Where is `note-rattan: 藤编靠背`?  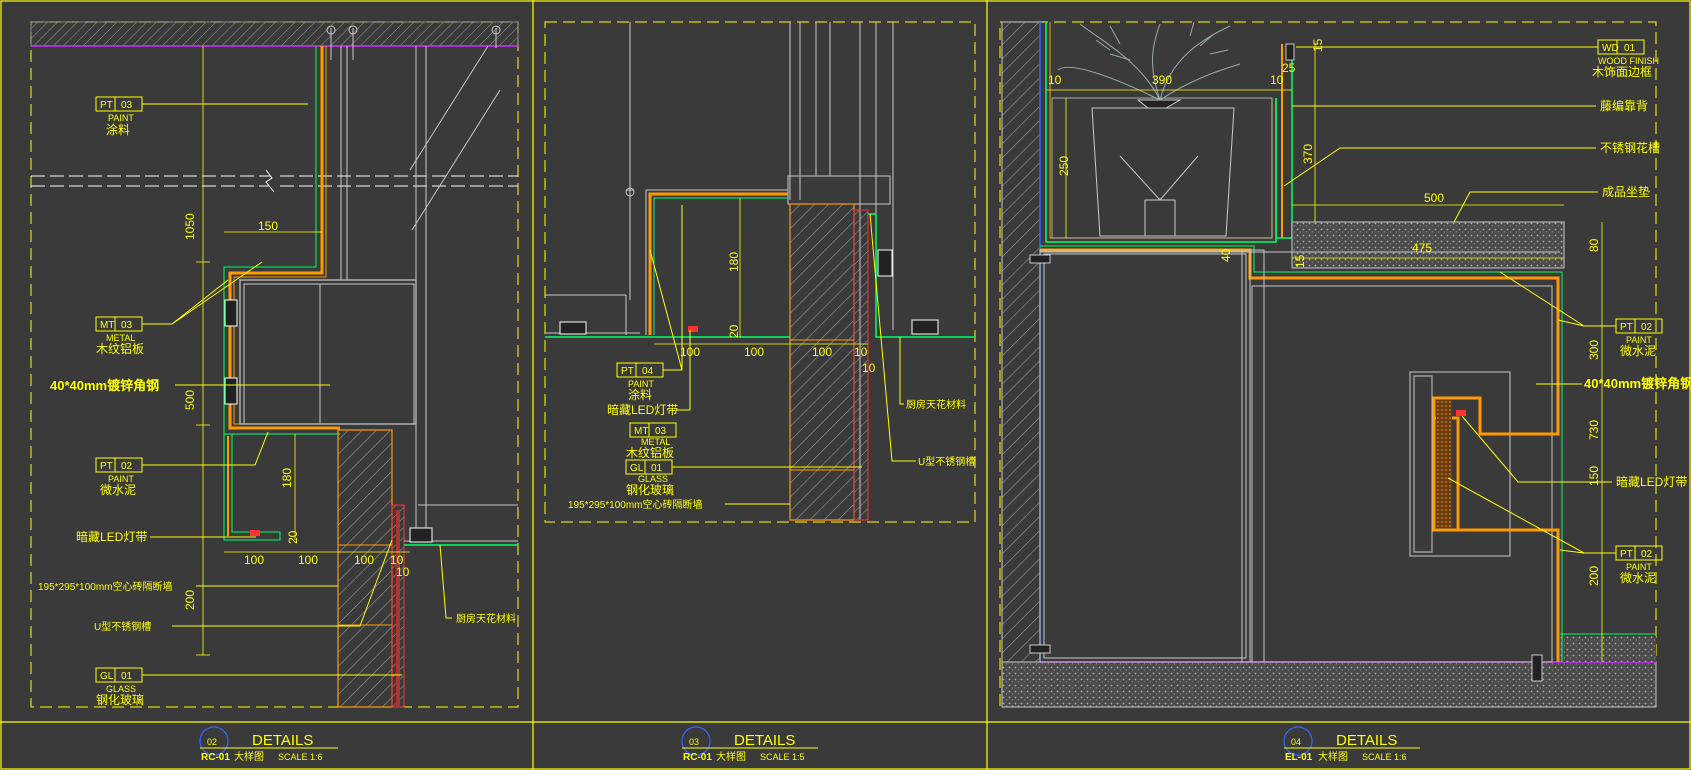 note-rattan: 藤编靠背 is located at coordinates (1624, 105).